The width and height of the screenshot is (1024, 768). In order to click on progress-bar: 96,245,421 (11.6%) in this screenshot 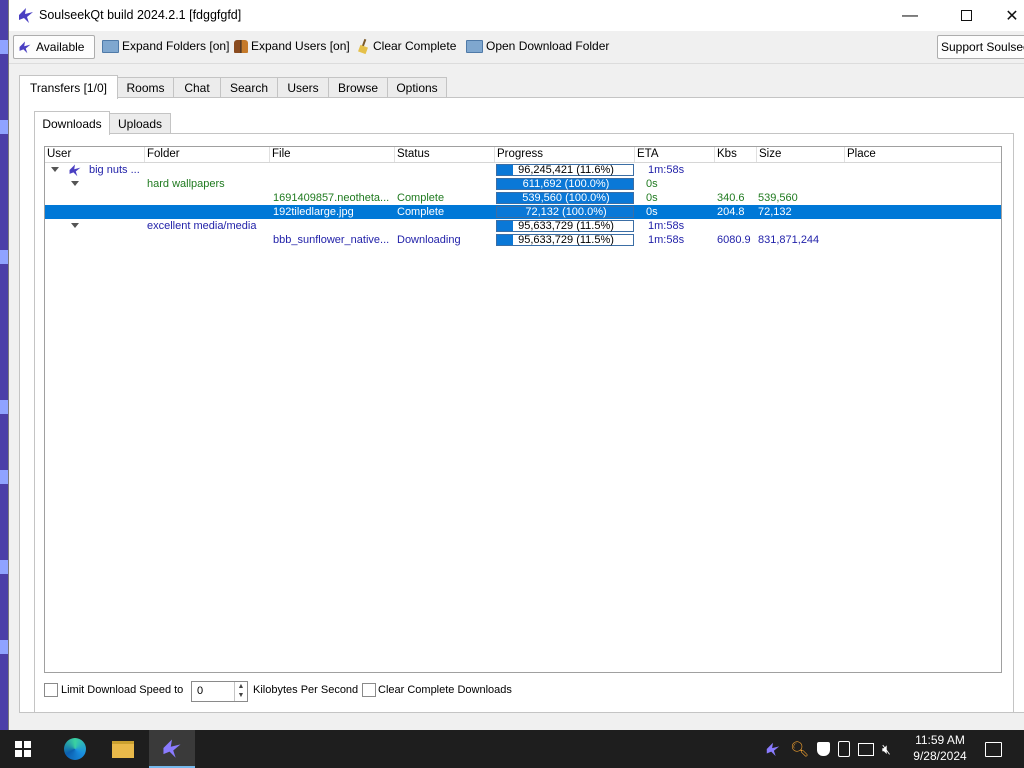, I will do `click(565, 170)`.